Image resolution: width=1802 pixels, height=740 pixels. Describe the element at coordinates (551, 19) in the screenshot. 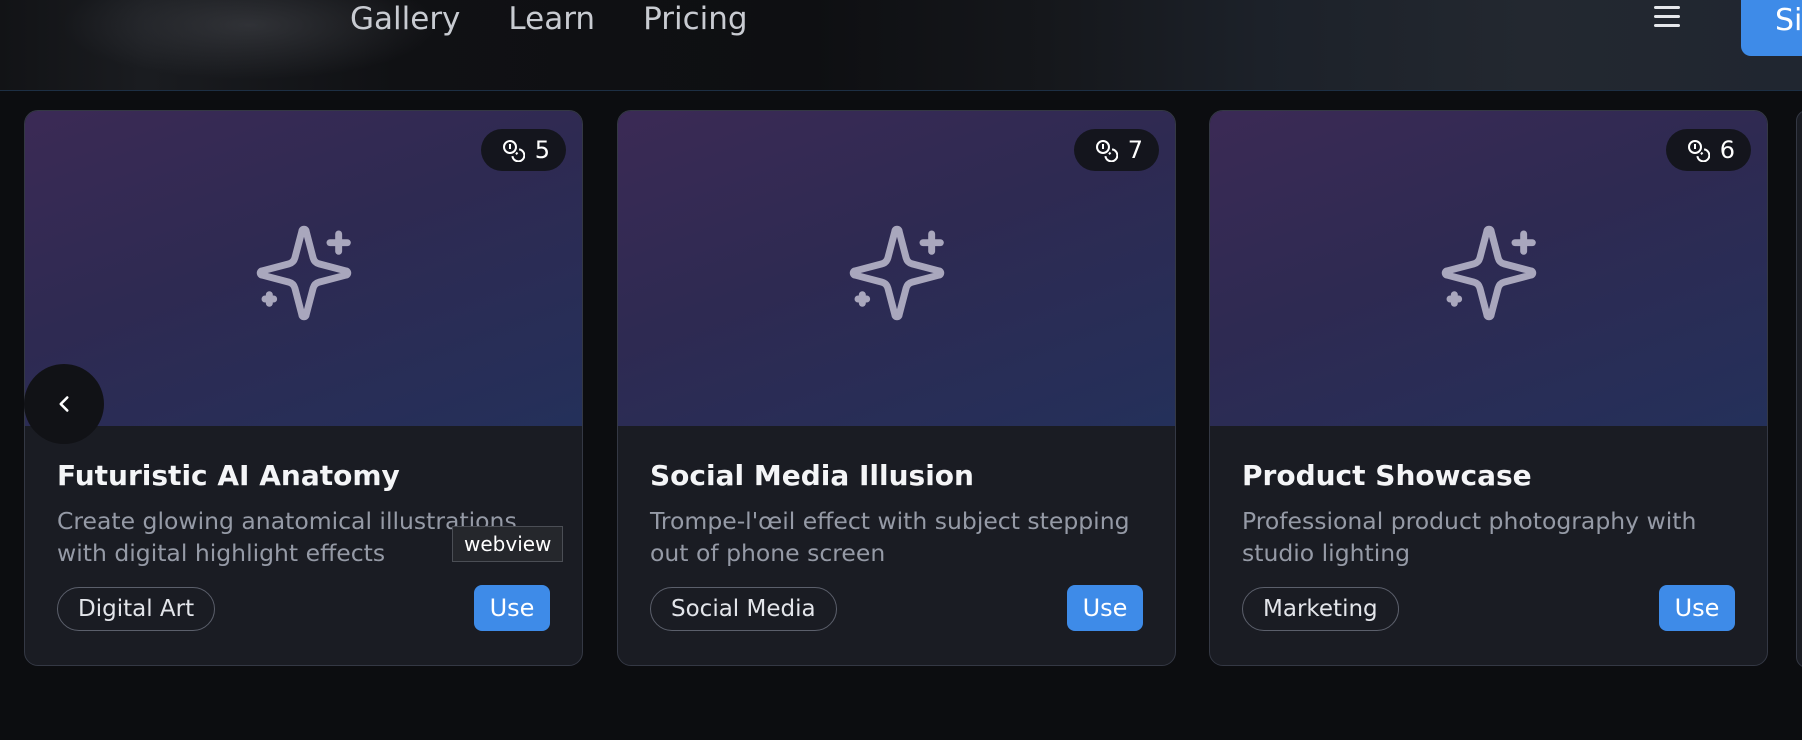

I see `nav-link-learn: Learn` at that location.